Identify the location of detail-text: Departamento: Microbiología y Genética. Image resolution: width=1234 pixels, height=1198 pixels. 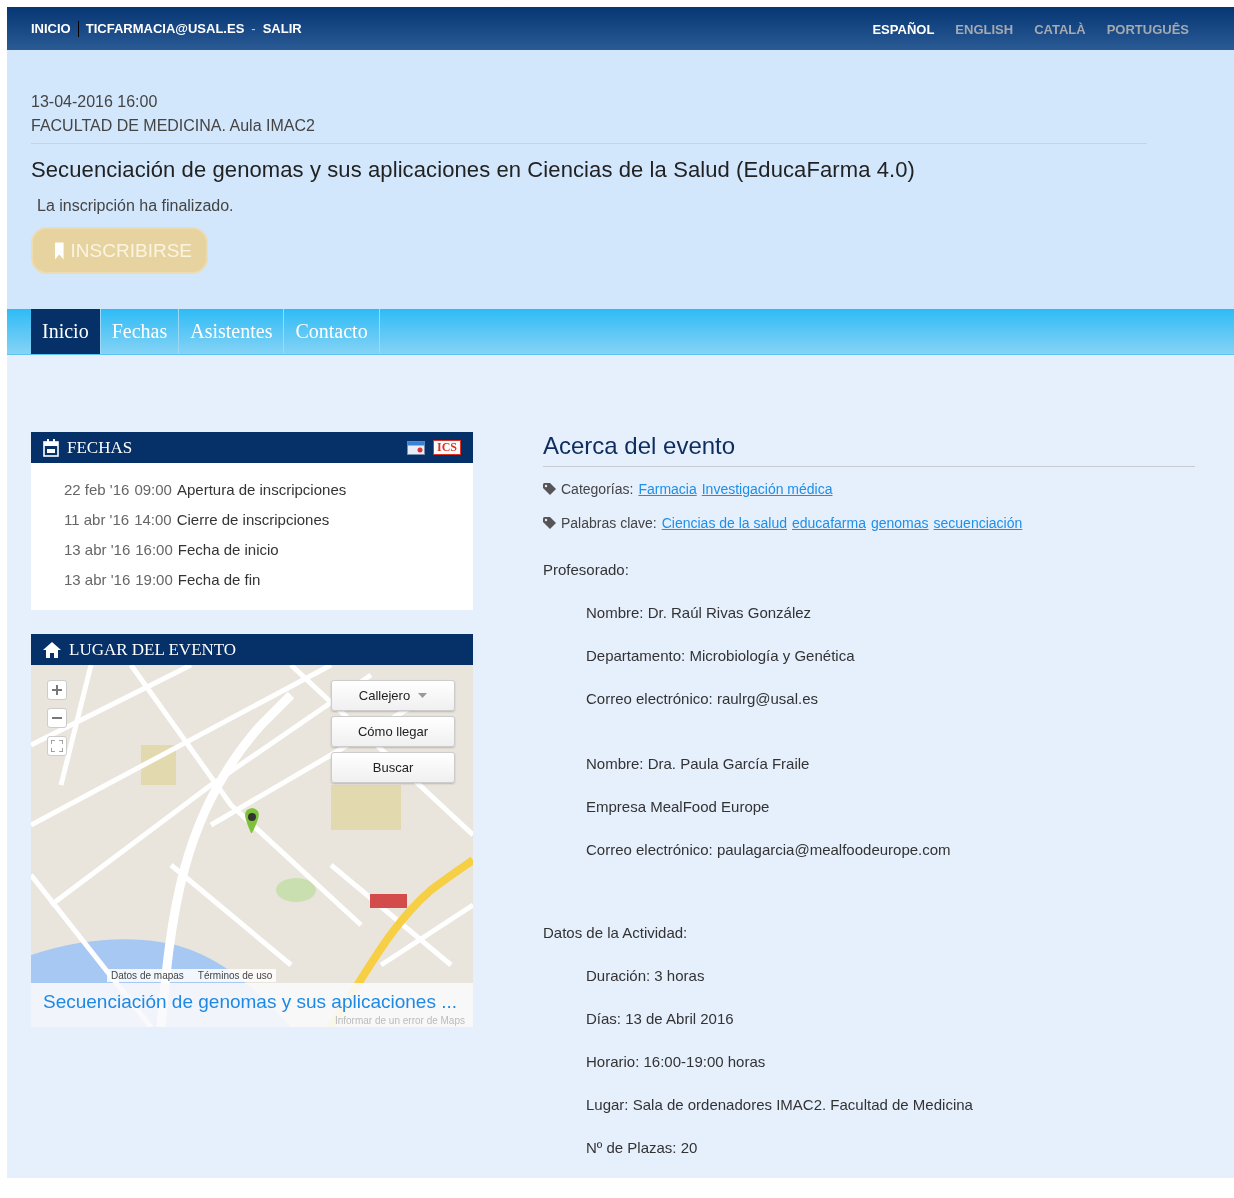
(721, 656).